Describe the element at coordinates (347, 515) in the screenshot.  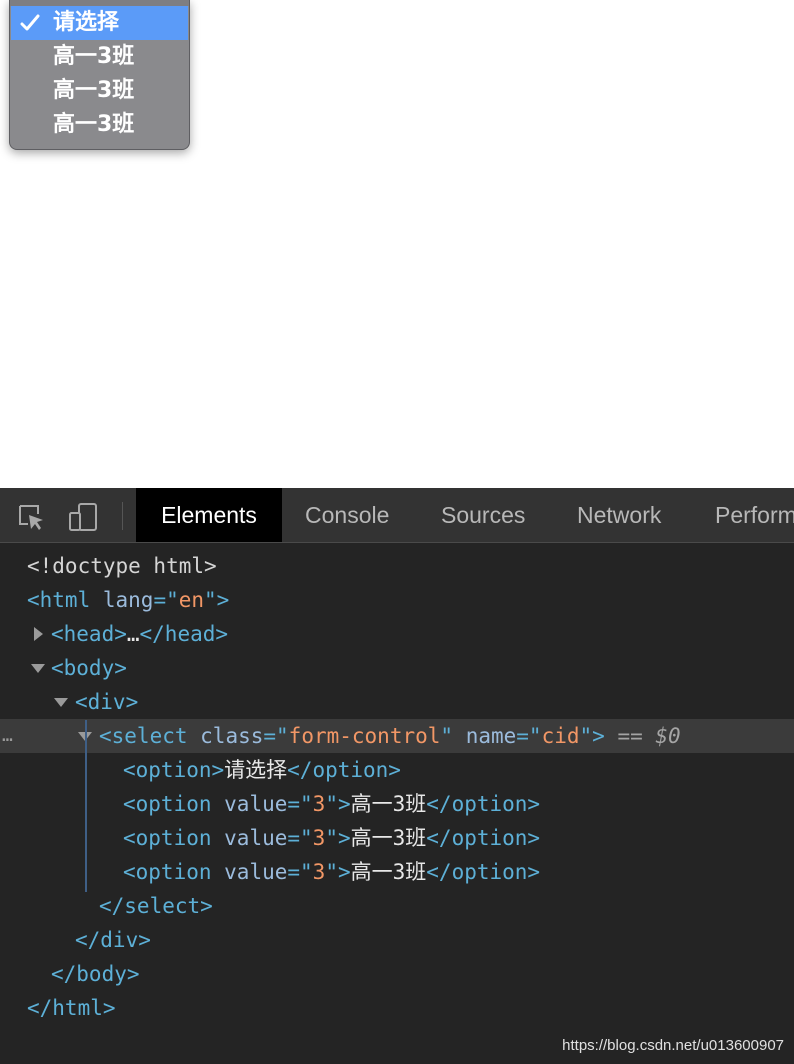
I see `tab-console: Console` at that location.